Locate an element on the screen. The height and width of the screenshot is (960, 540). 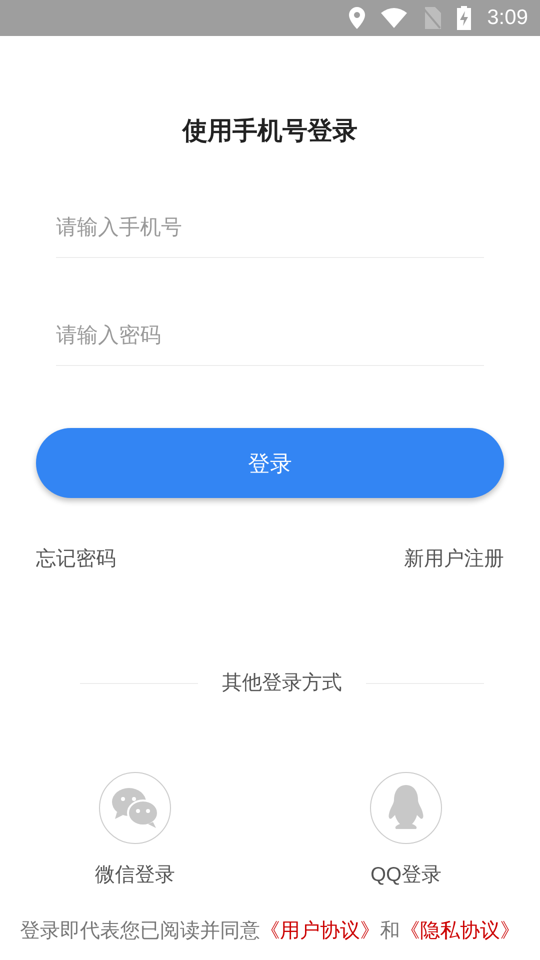
forgot-password-link: 忘记密码 is located at coordinates (76, 559).